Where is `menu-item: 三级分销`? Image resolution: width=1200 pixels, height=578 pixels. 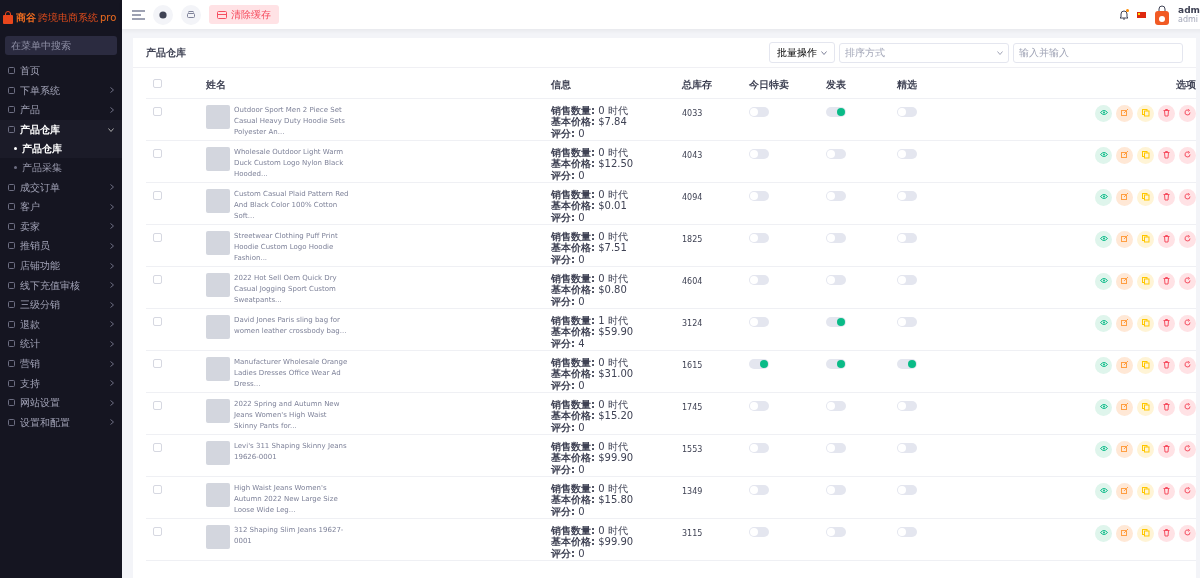
menu-item: 三级分销 is located at coordinates (61, 304).